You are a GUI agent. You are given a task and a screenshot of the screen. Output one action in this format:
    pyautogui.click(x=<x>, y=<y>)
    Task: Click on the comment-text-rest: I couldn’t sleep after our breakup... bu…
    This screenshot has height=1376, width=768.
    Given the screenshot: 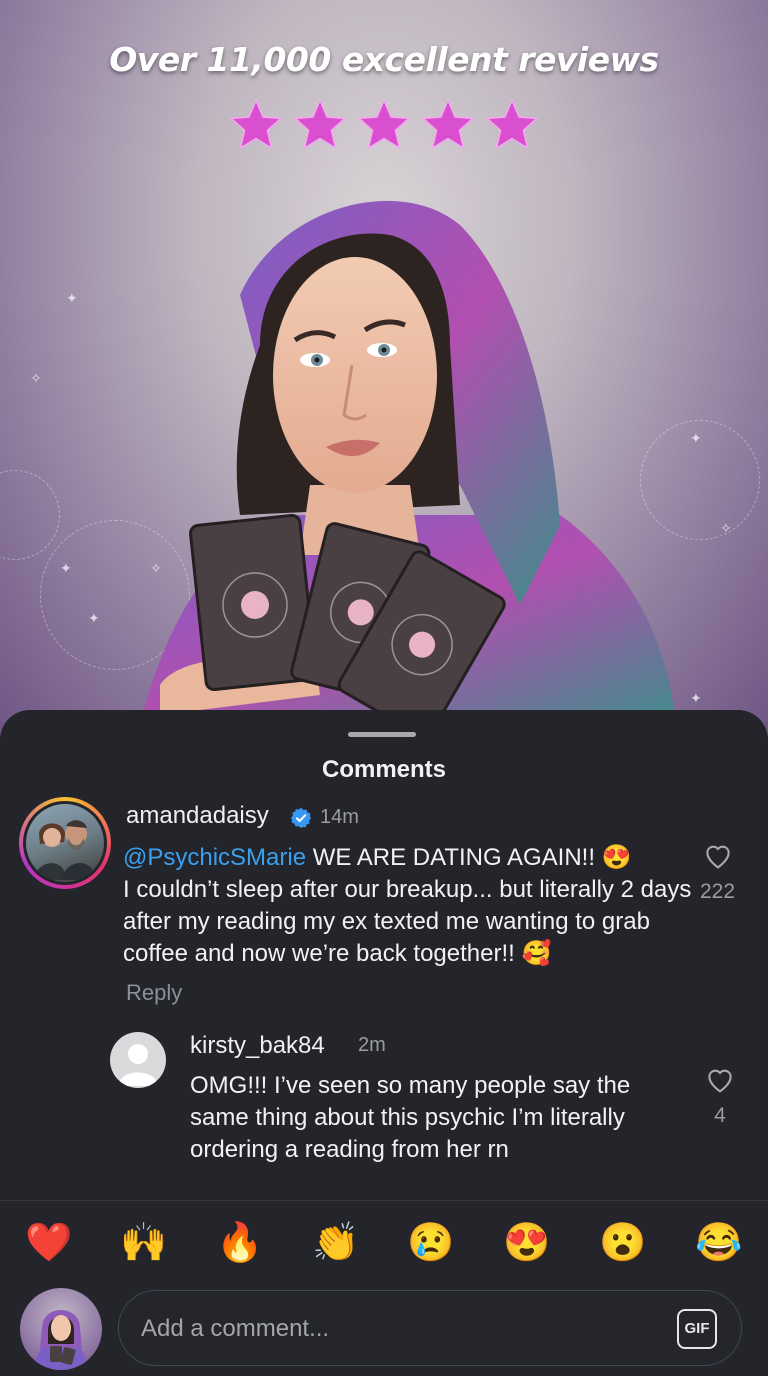 What is the action you would take?
    pyautogui.click(x=407, y=921)
    